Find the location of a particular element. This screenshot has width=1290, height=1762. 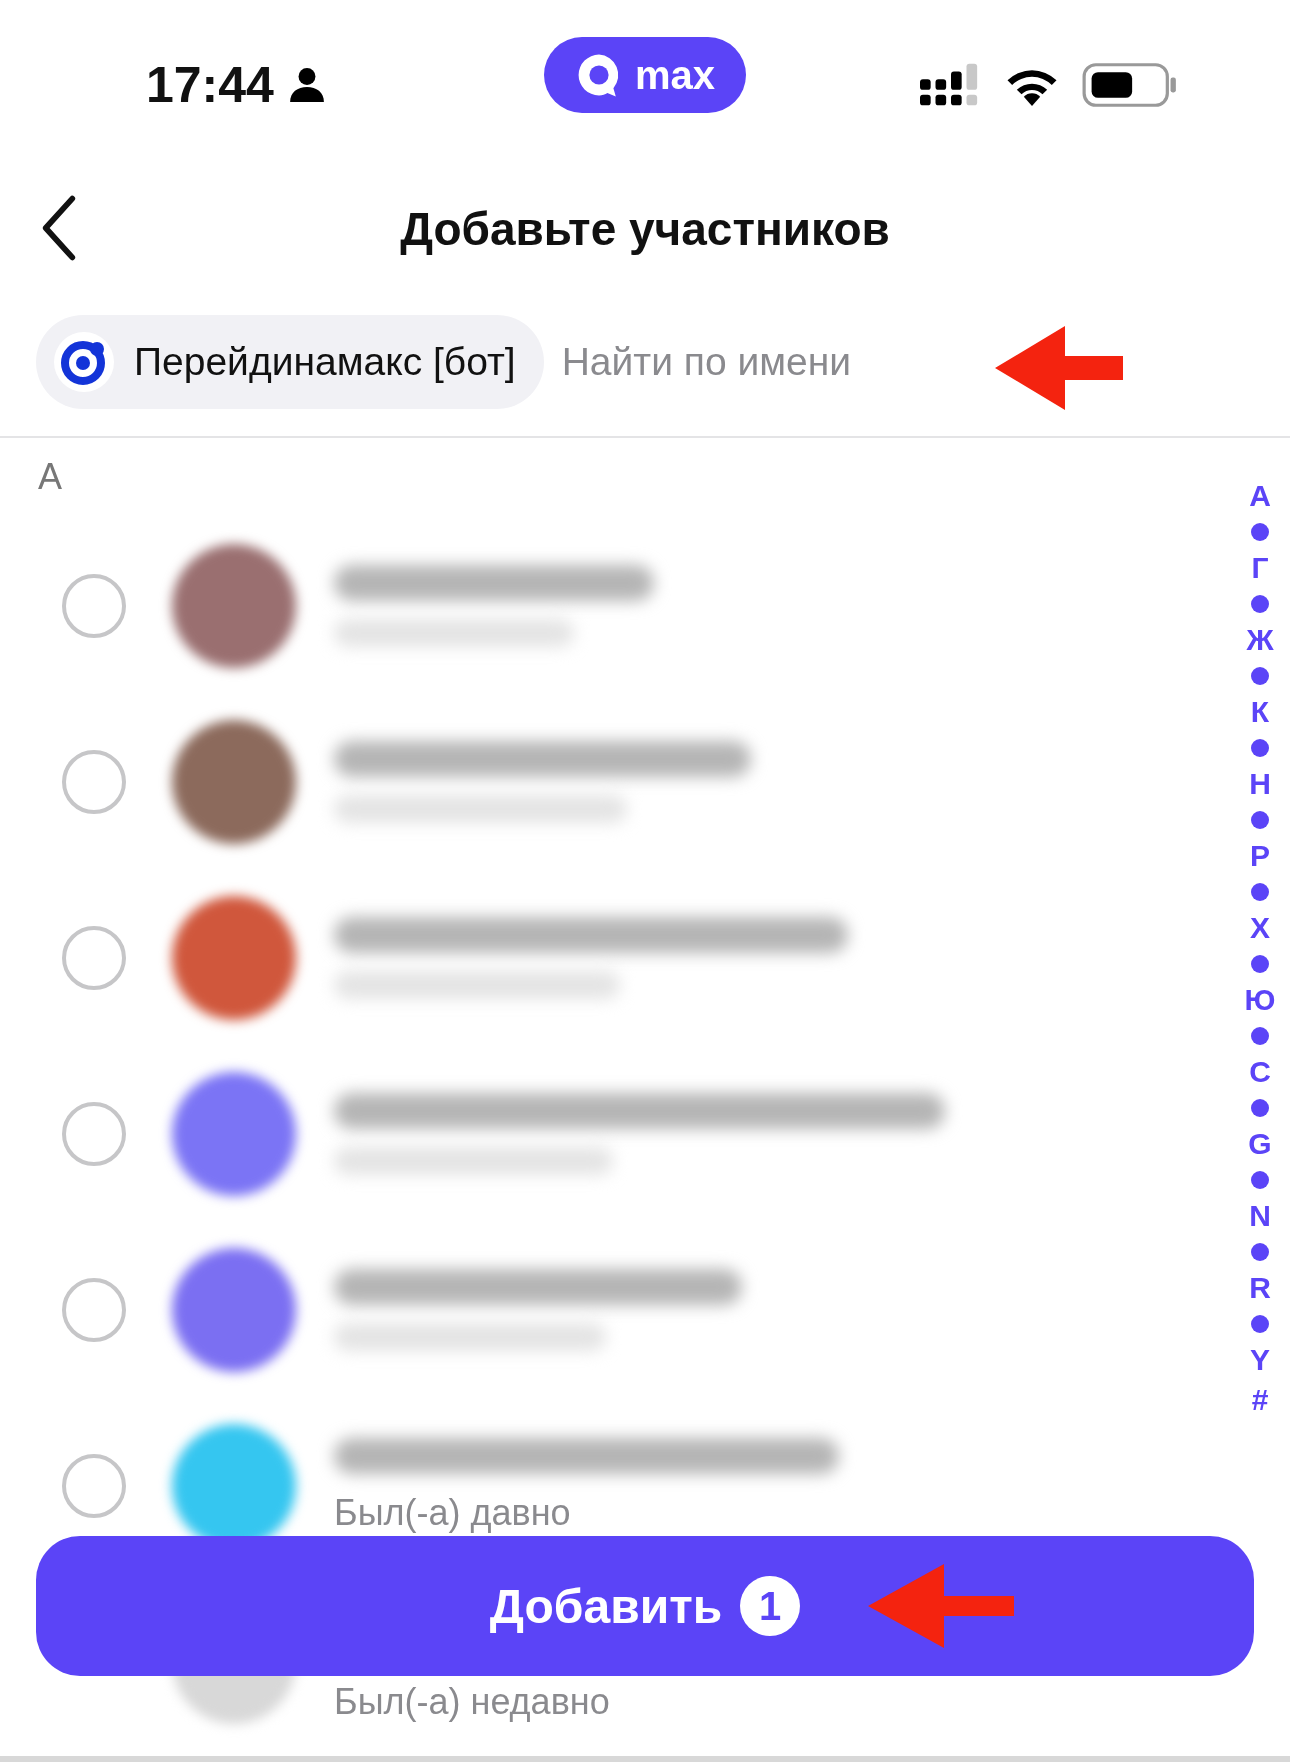

selected-contact-chip: Перейдинамакс [бот] is located at coordinates (290, 362).